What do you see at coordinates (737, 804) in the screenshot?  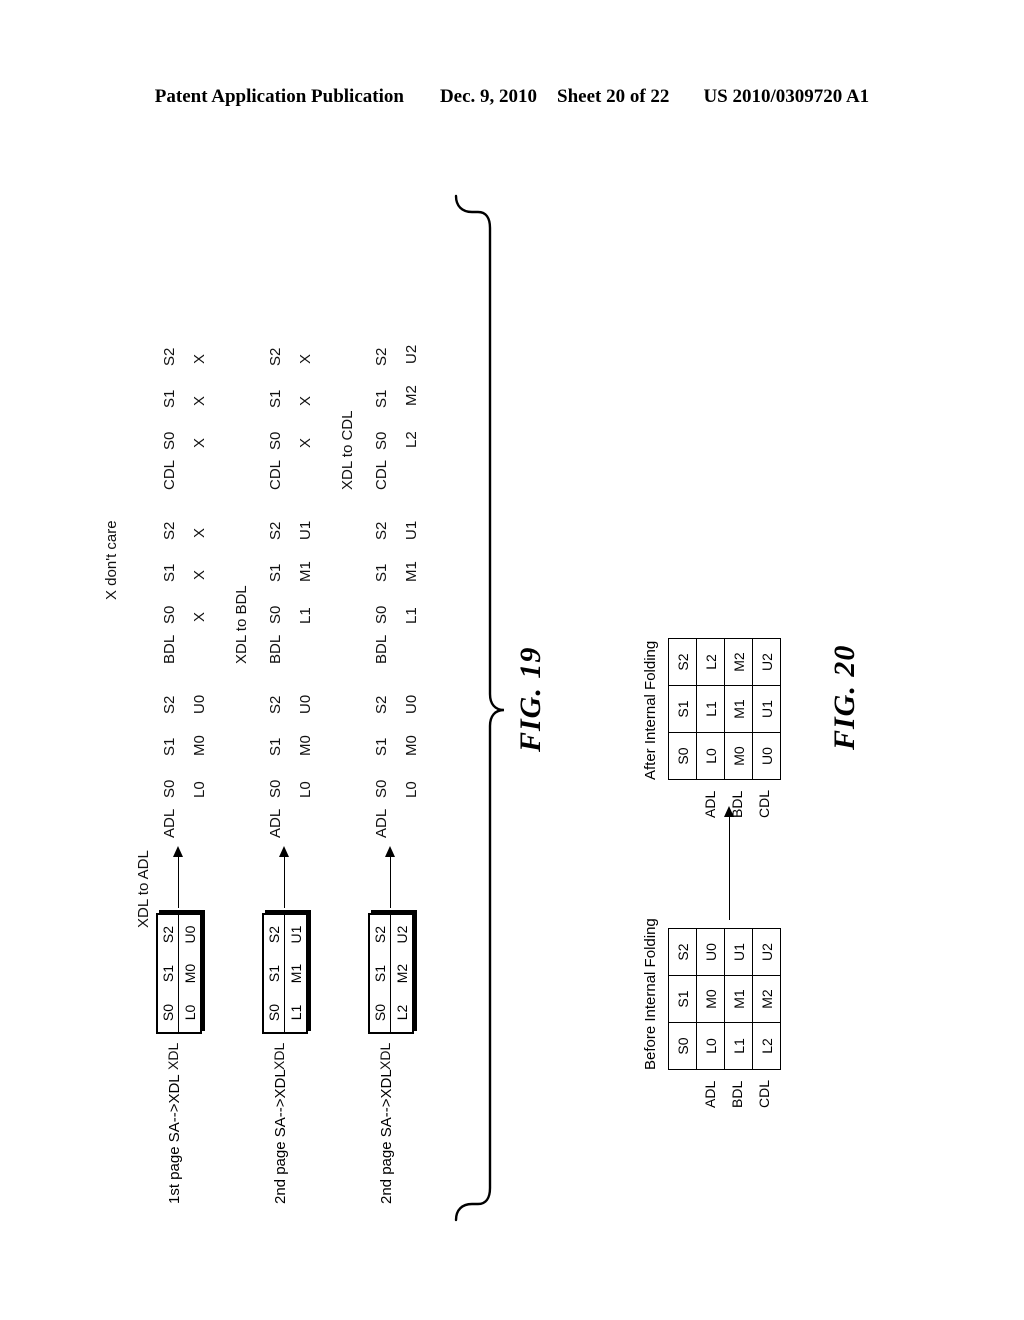 I see `after-row-label-bdl: BDL` at bounding box center [737, 804].